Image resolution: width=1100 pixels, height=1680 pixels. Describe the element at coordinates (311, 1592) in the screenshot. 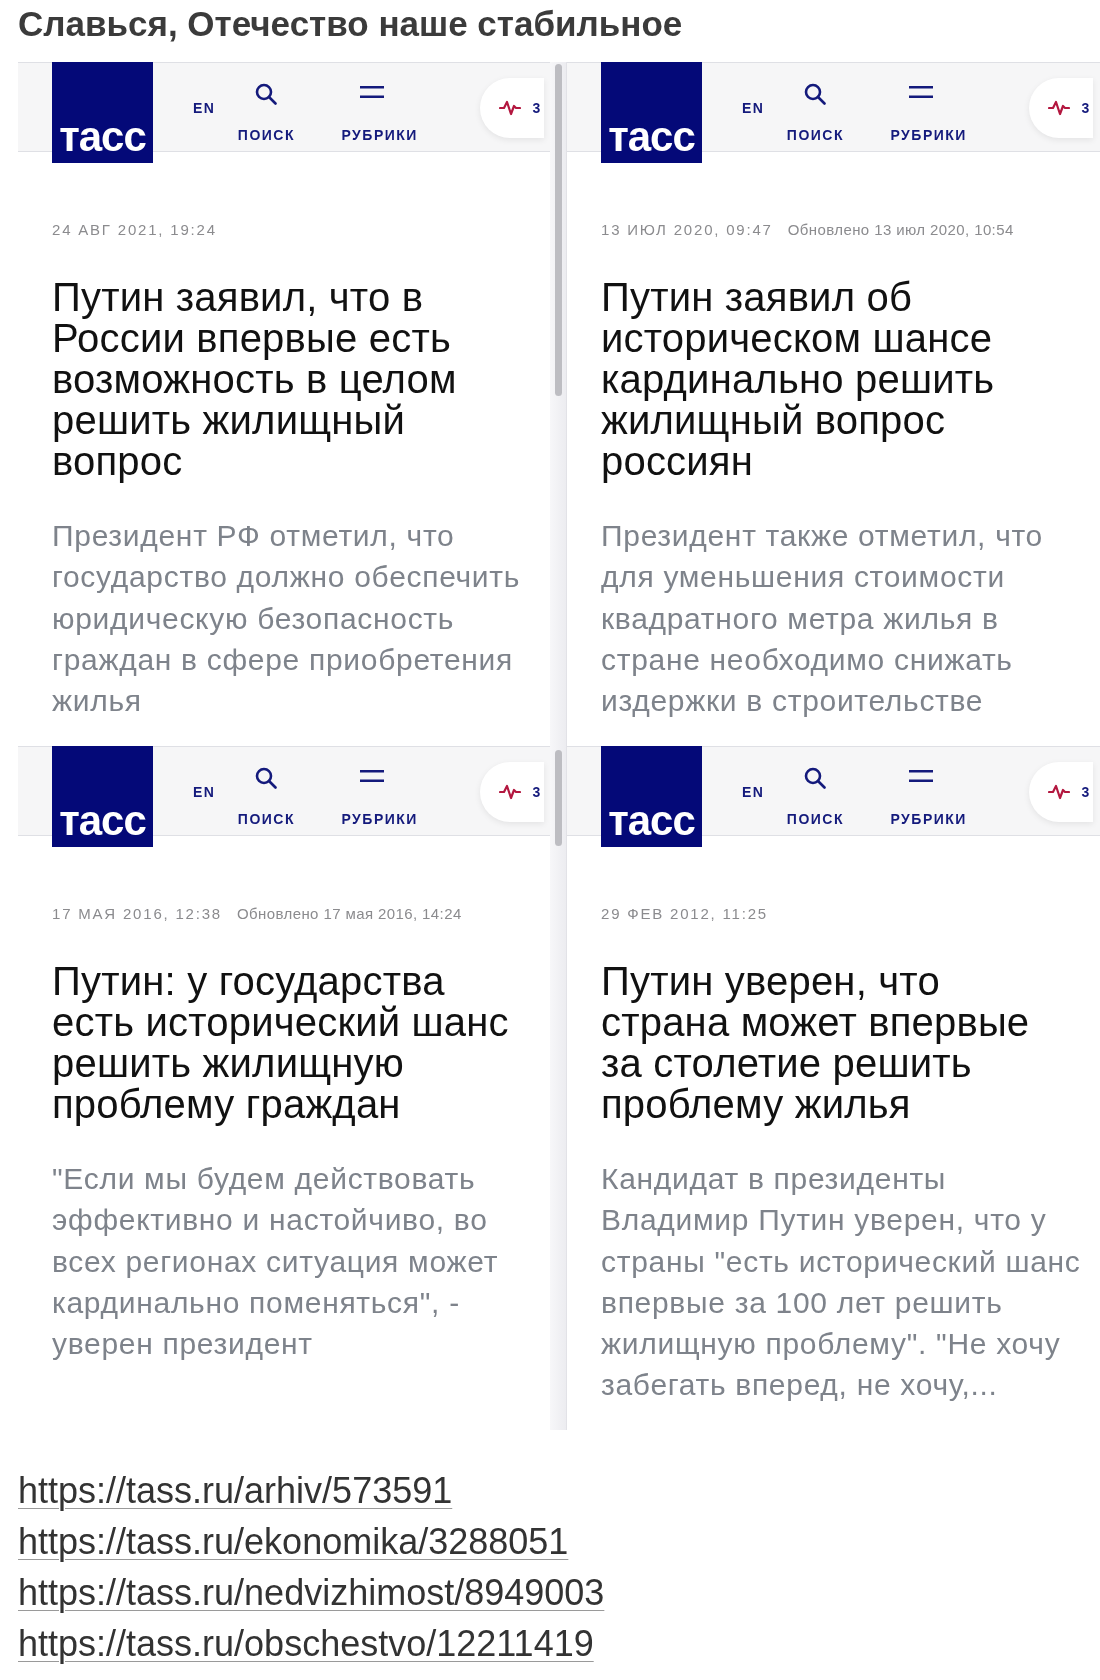

I see `link: https://tass.ru/nedvizhimost/8949003` at that location.